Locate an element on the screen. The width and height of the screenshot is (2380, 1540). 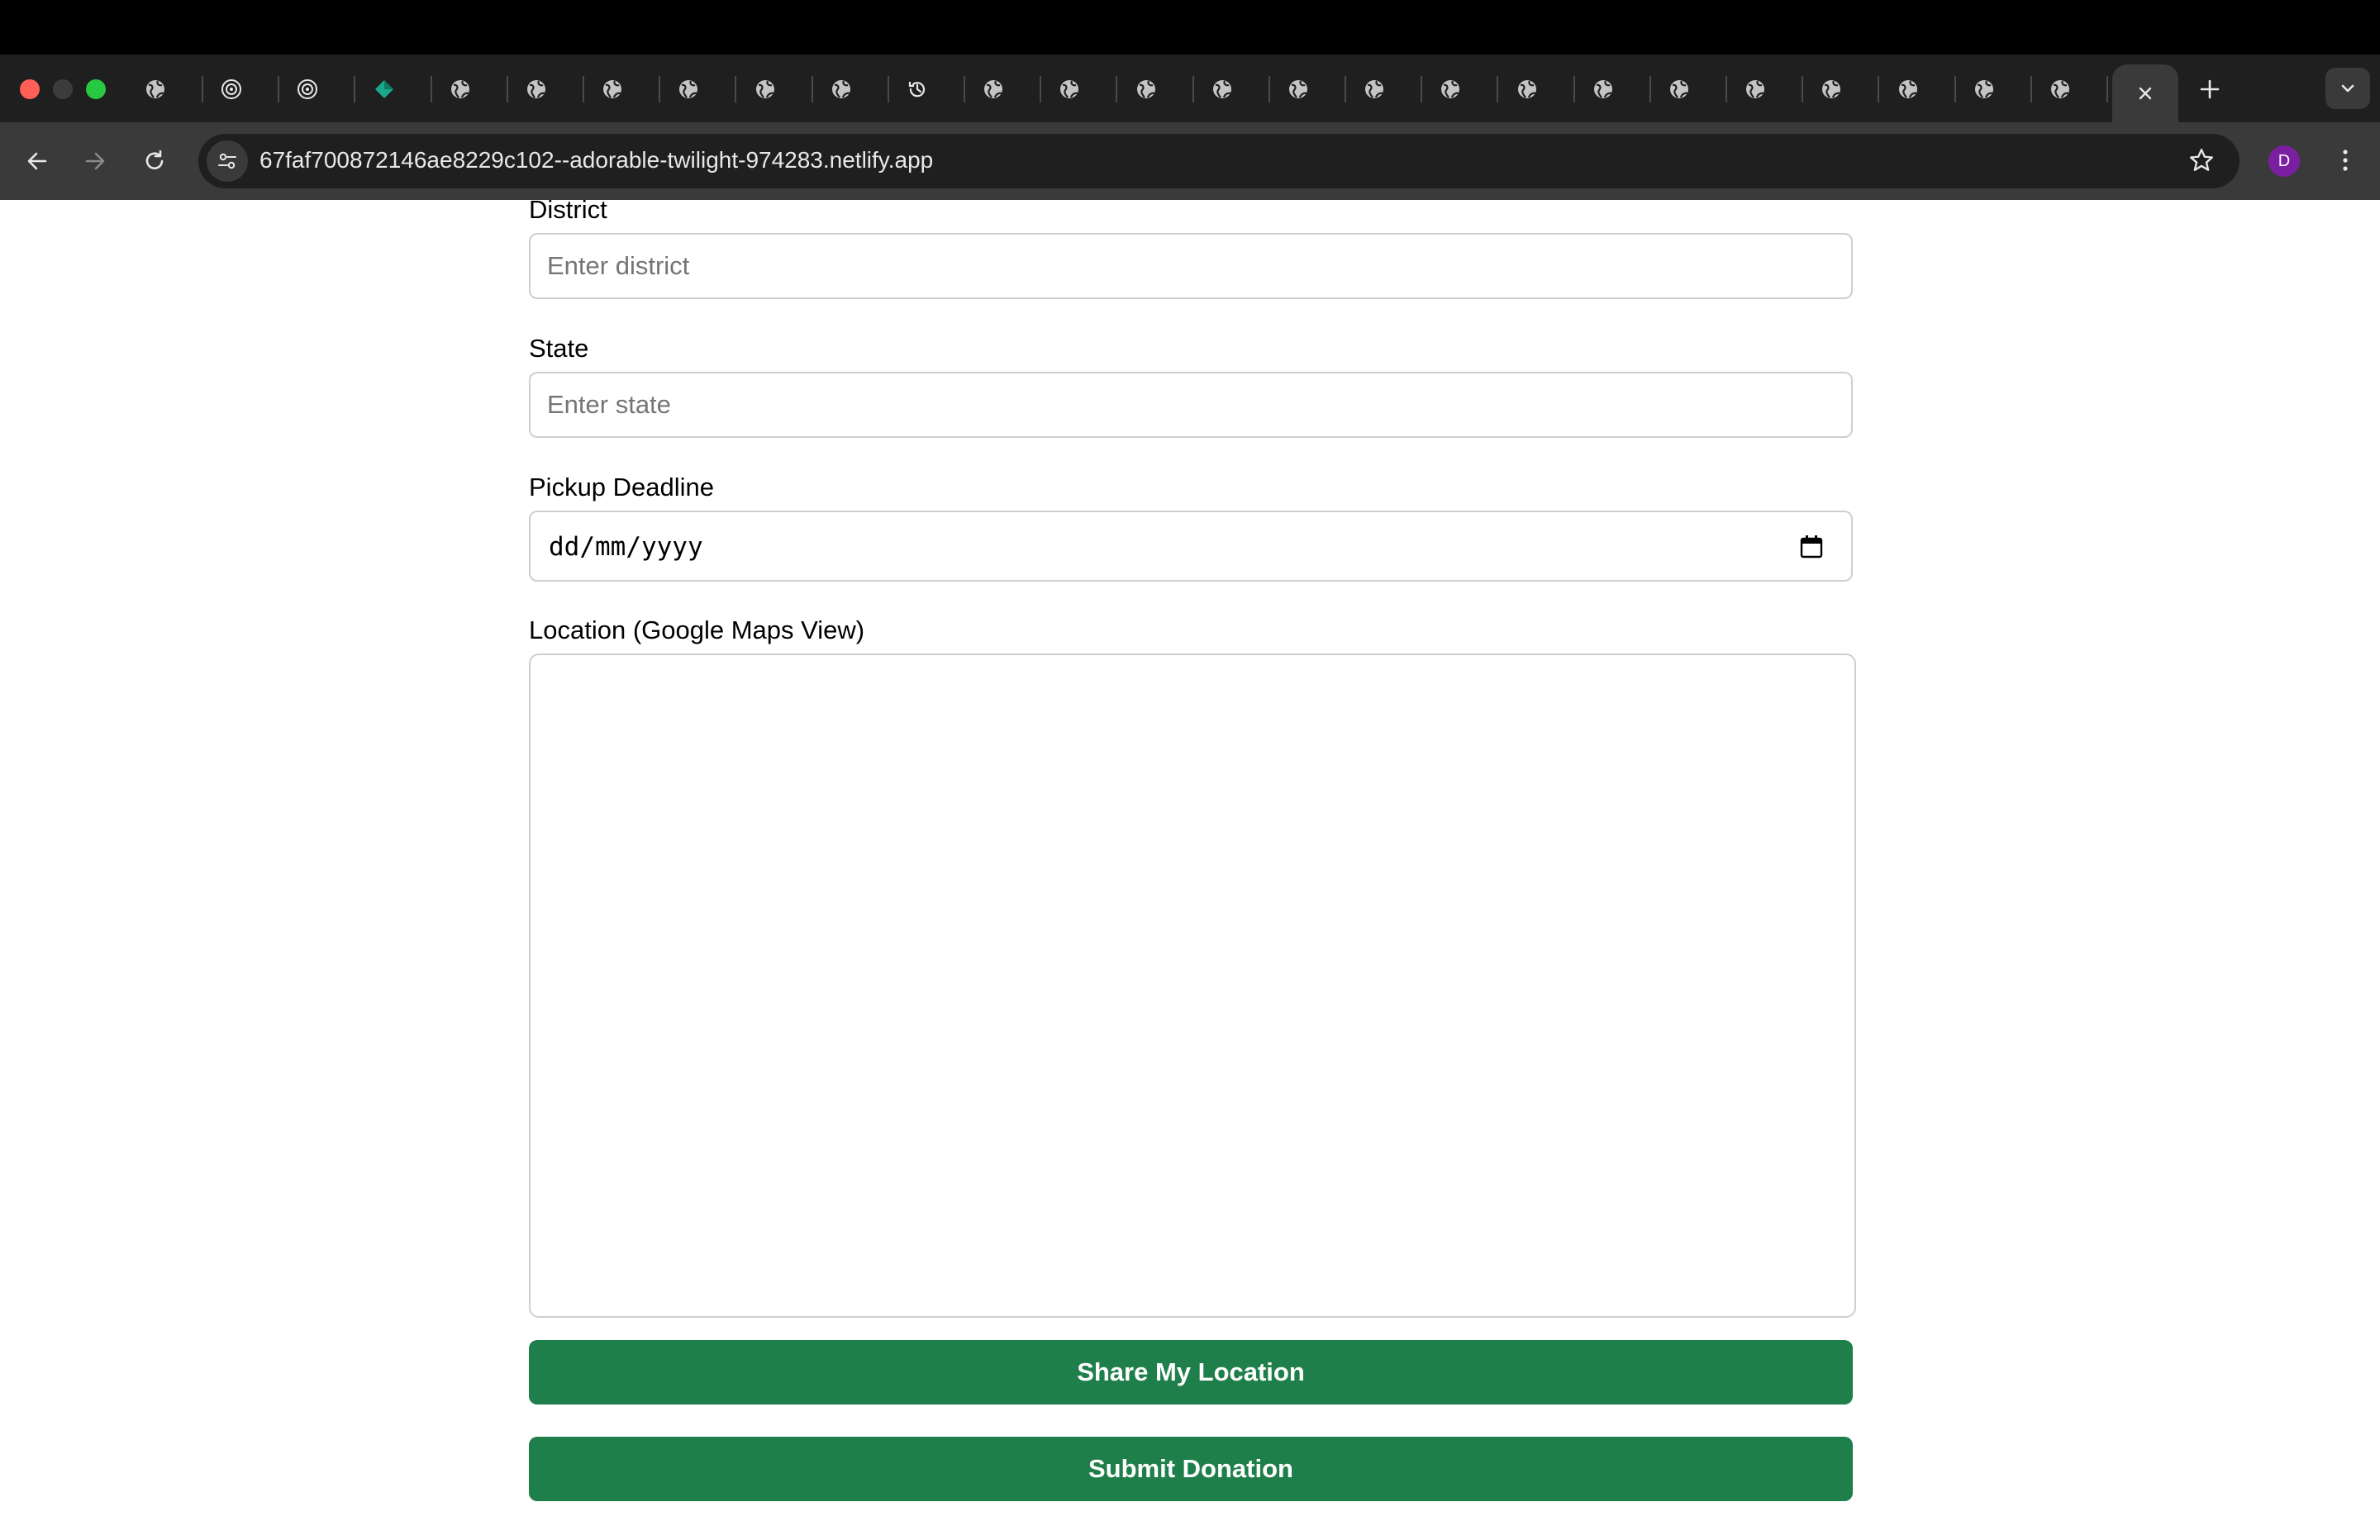
share-location-button: Share My Location is located at coordinates (1191, 1372).